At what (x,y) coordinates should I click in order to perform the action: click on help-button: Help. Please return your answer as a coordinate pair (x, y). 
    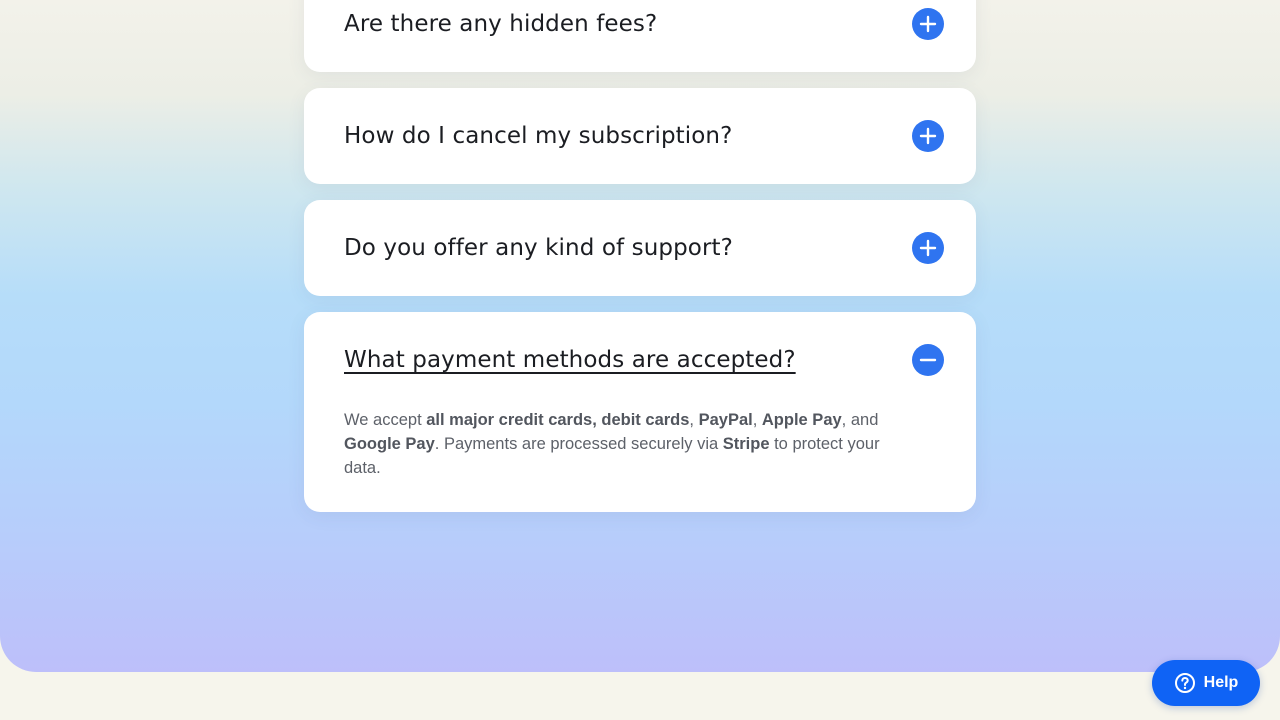
    Looking at the image, I should click on (1206, 683).